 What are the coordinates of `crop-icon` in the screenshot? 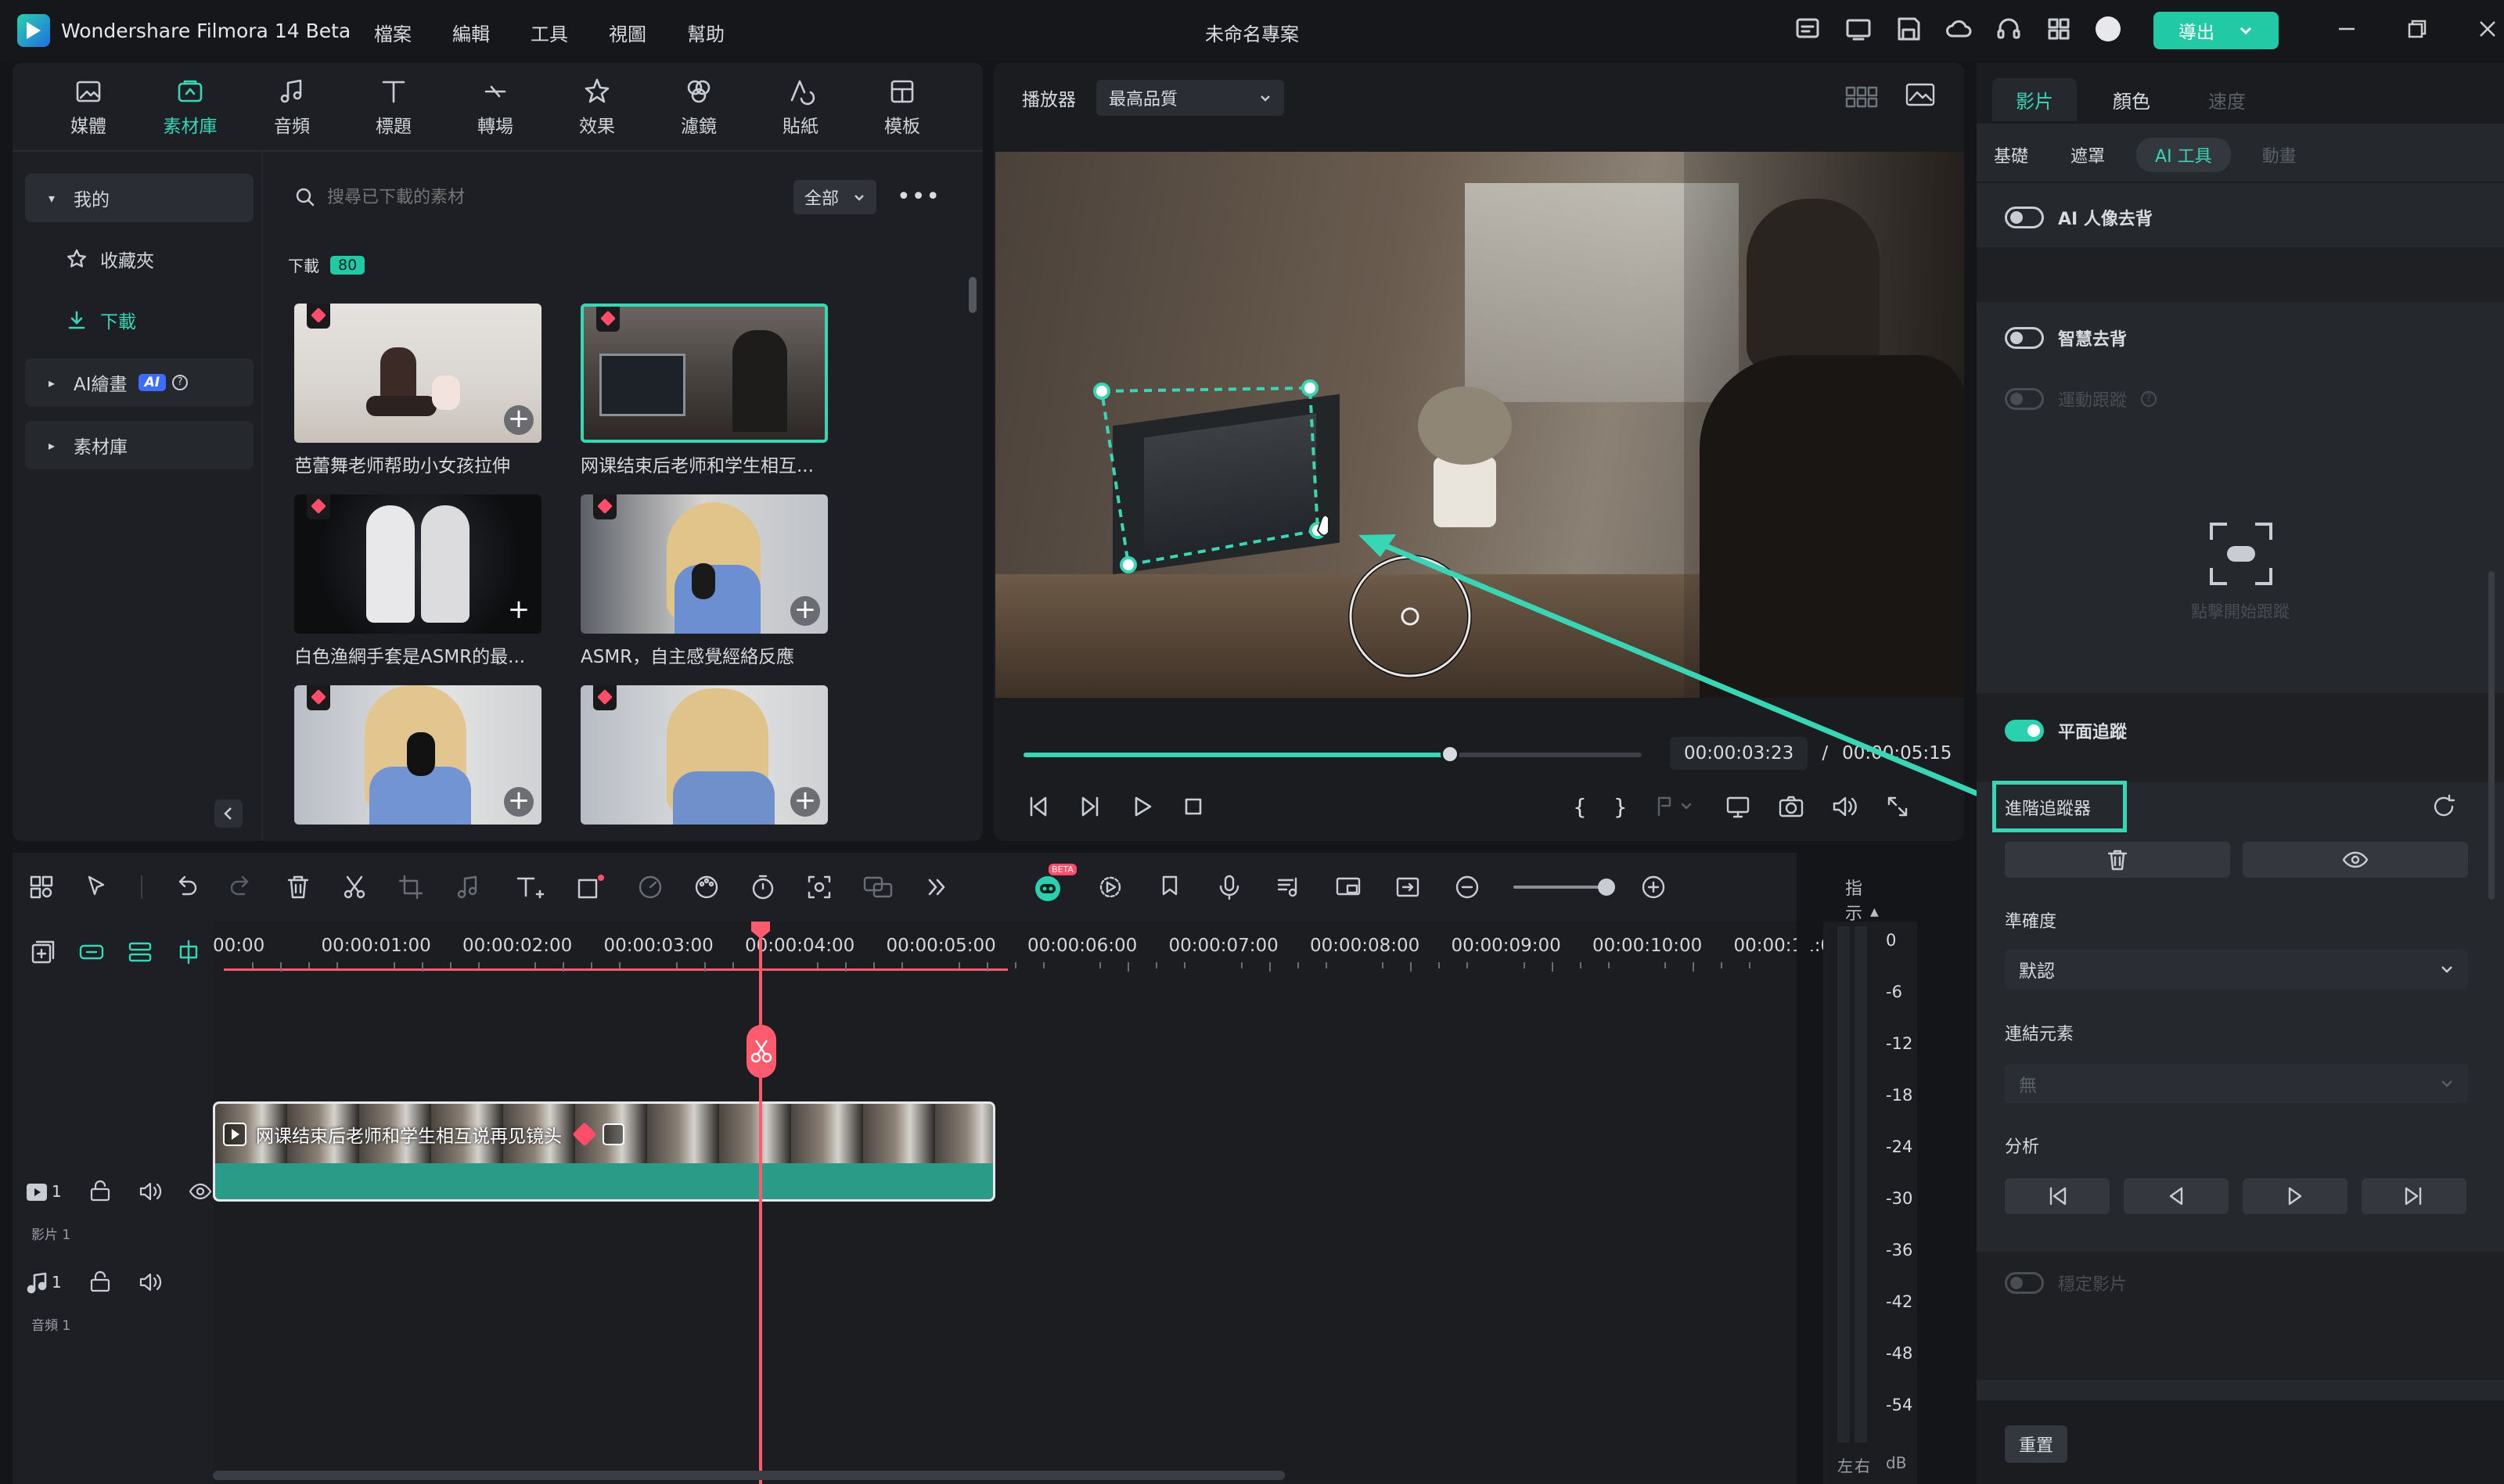 It's located at (411, 887).